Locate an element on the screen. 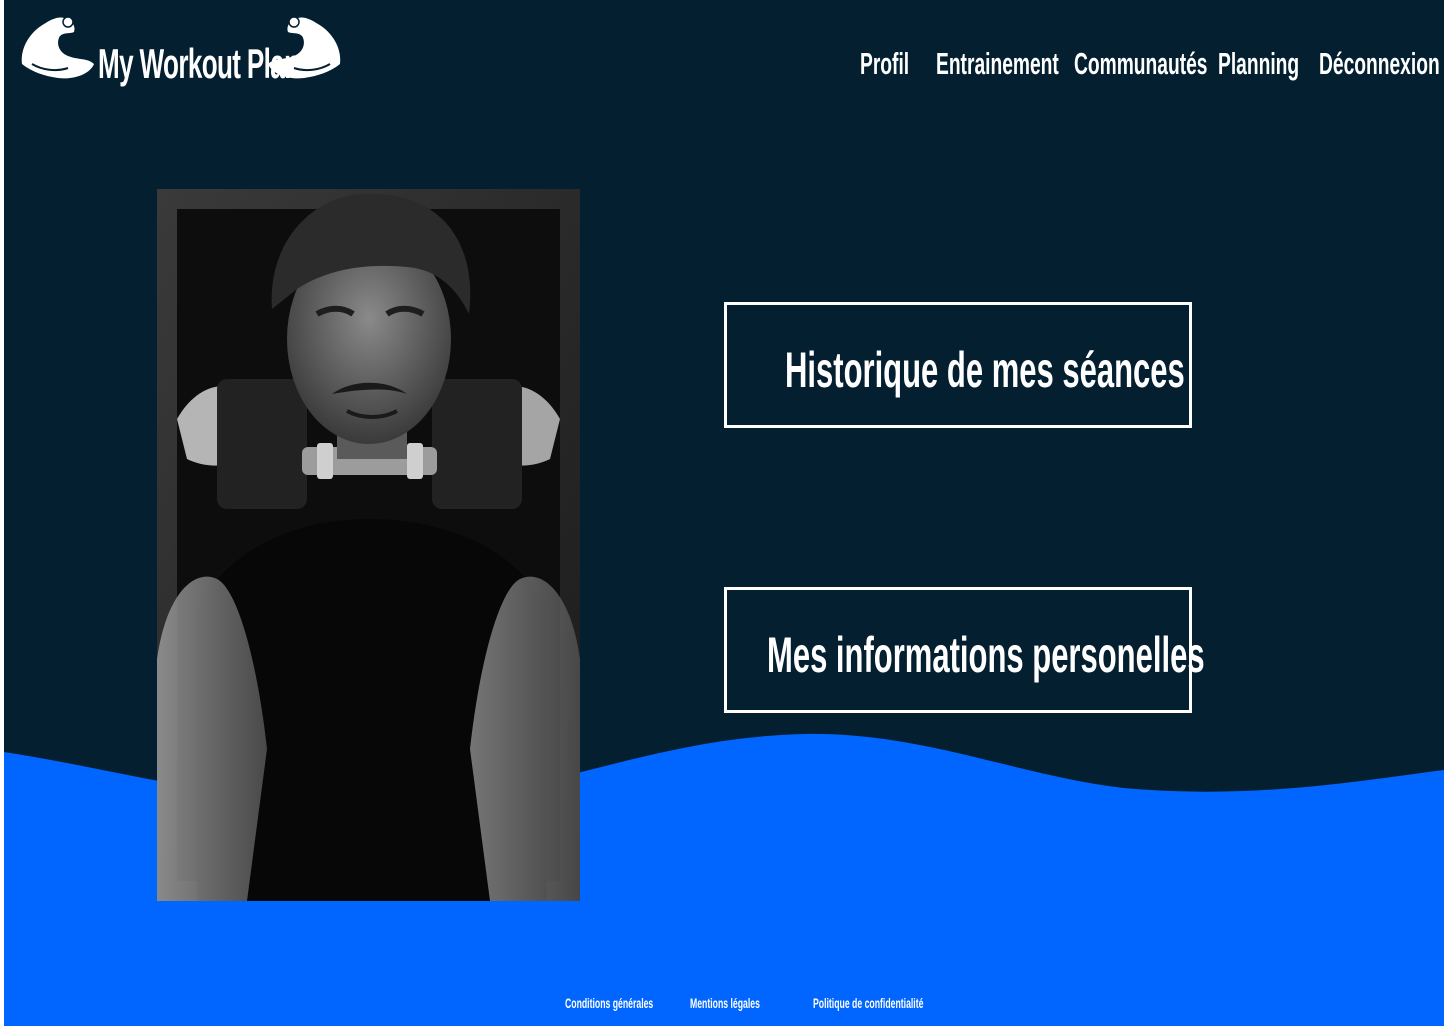  session-history-label: Historique de mes séances is located at coordinates (985, 370).